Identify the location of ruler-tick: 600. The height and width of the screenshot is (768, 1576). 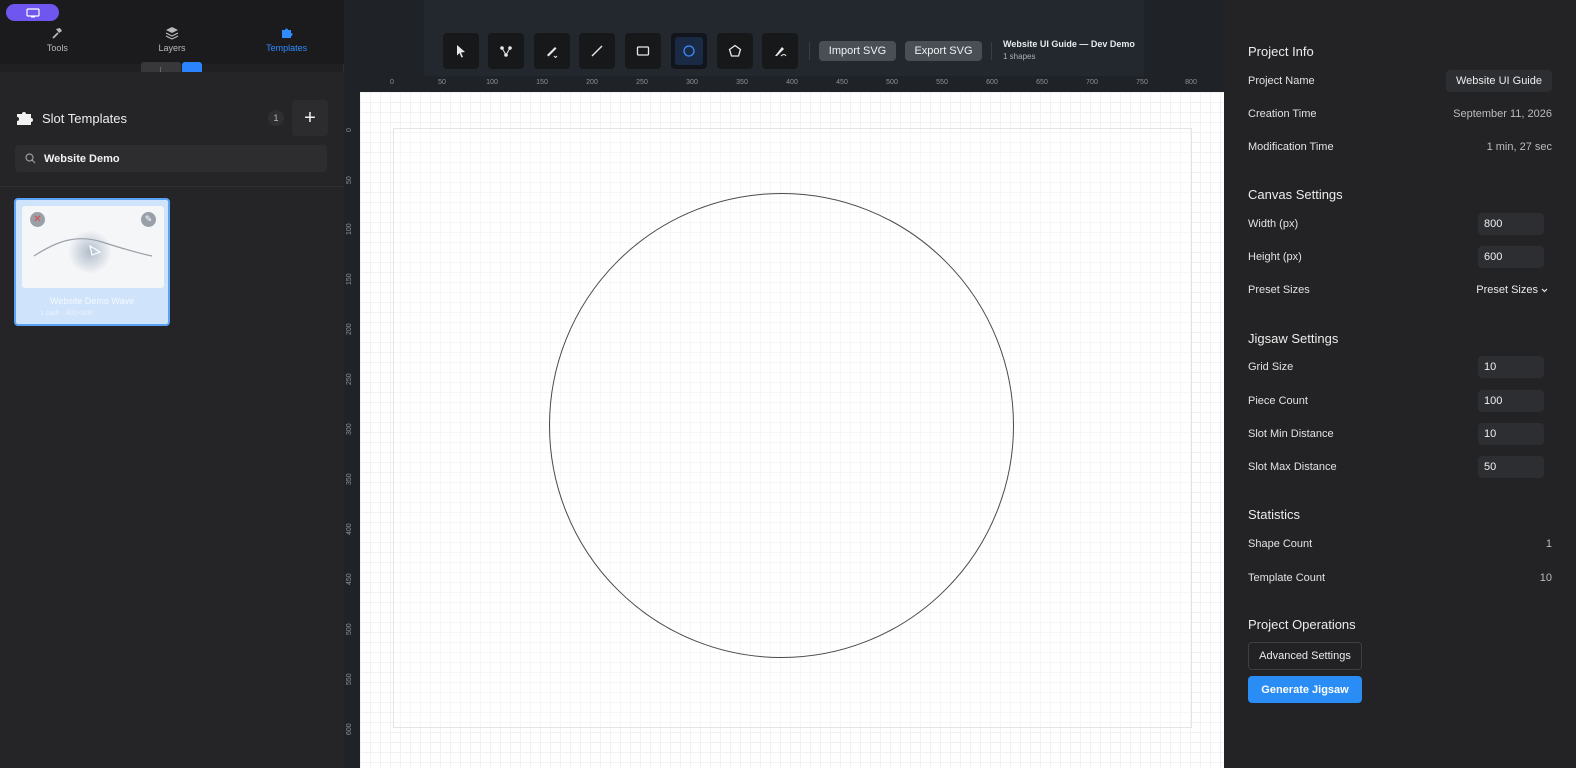
(992, 82).